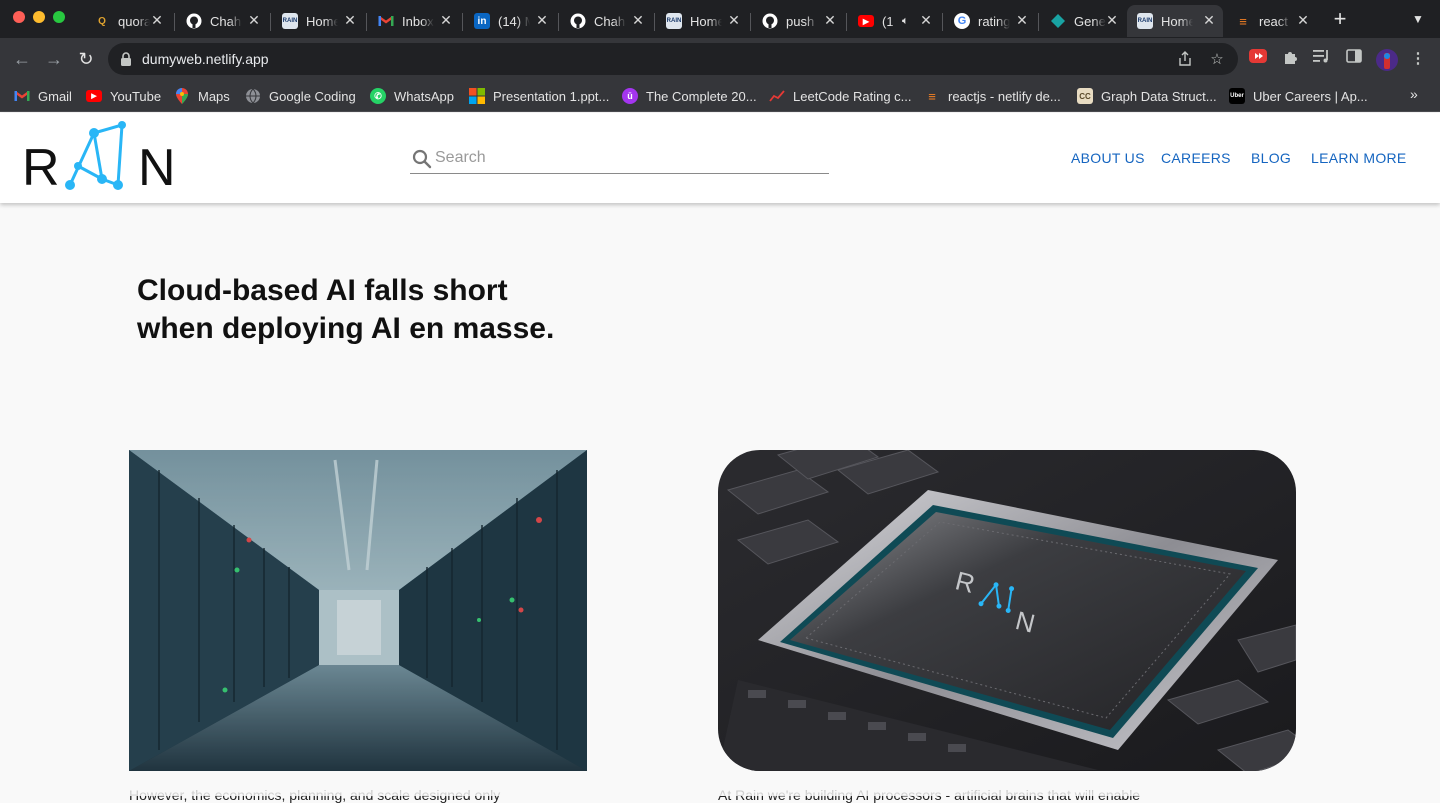 Image resolution: width=1440 pixels, height=803 pixels. Describe the element at coordinates (777, 96) in the screenshot. I see `chart-icon` at that location.